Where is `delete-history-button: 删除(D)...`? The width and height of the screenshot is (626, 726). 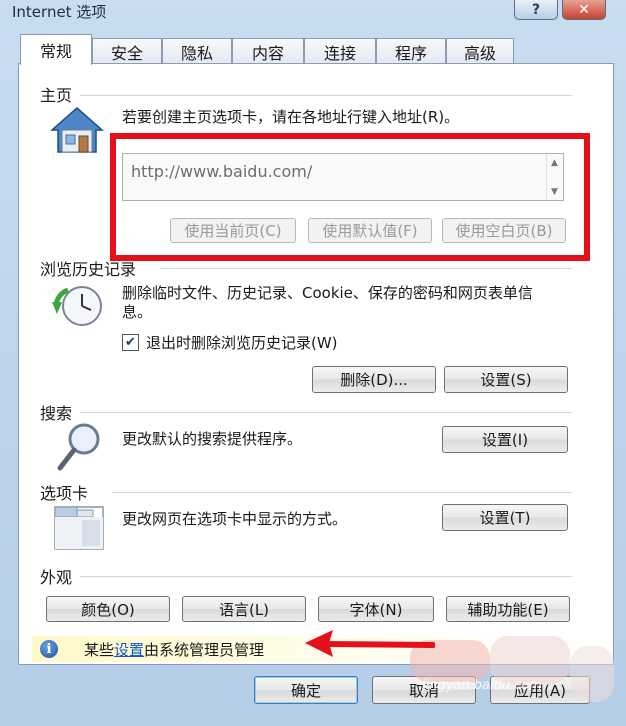
delete-history-button: 删除(D)... is located at coordinates (374, 379).